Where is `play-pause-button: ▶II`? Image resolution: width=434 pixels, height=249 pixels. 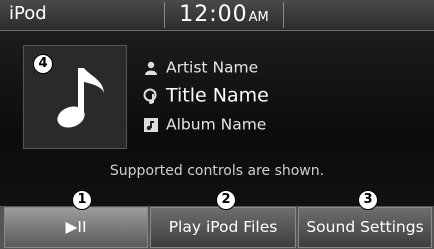
play-pause-button: ▶II is located at coordinates (76, 227).